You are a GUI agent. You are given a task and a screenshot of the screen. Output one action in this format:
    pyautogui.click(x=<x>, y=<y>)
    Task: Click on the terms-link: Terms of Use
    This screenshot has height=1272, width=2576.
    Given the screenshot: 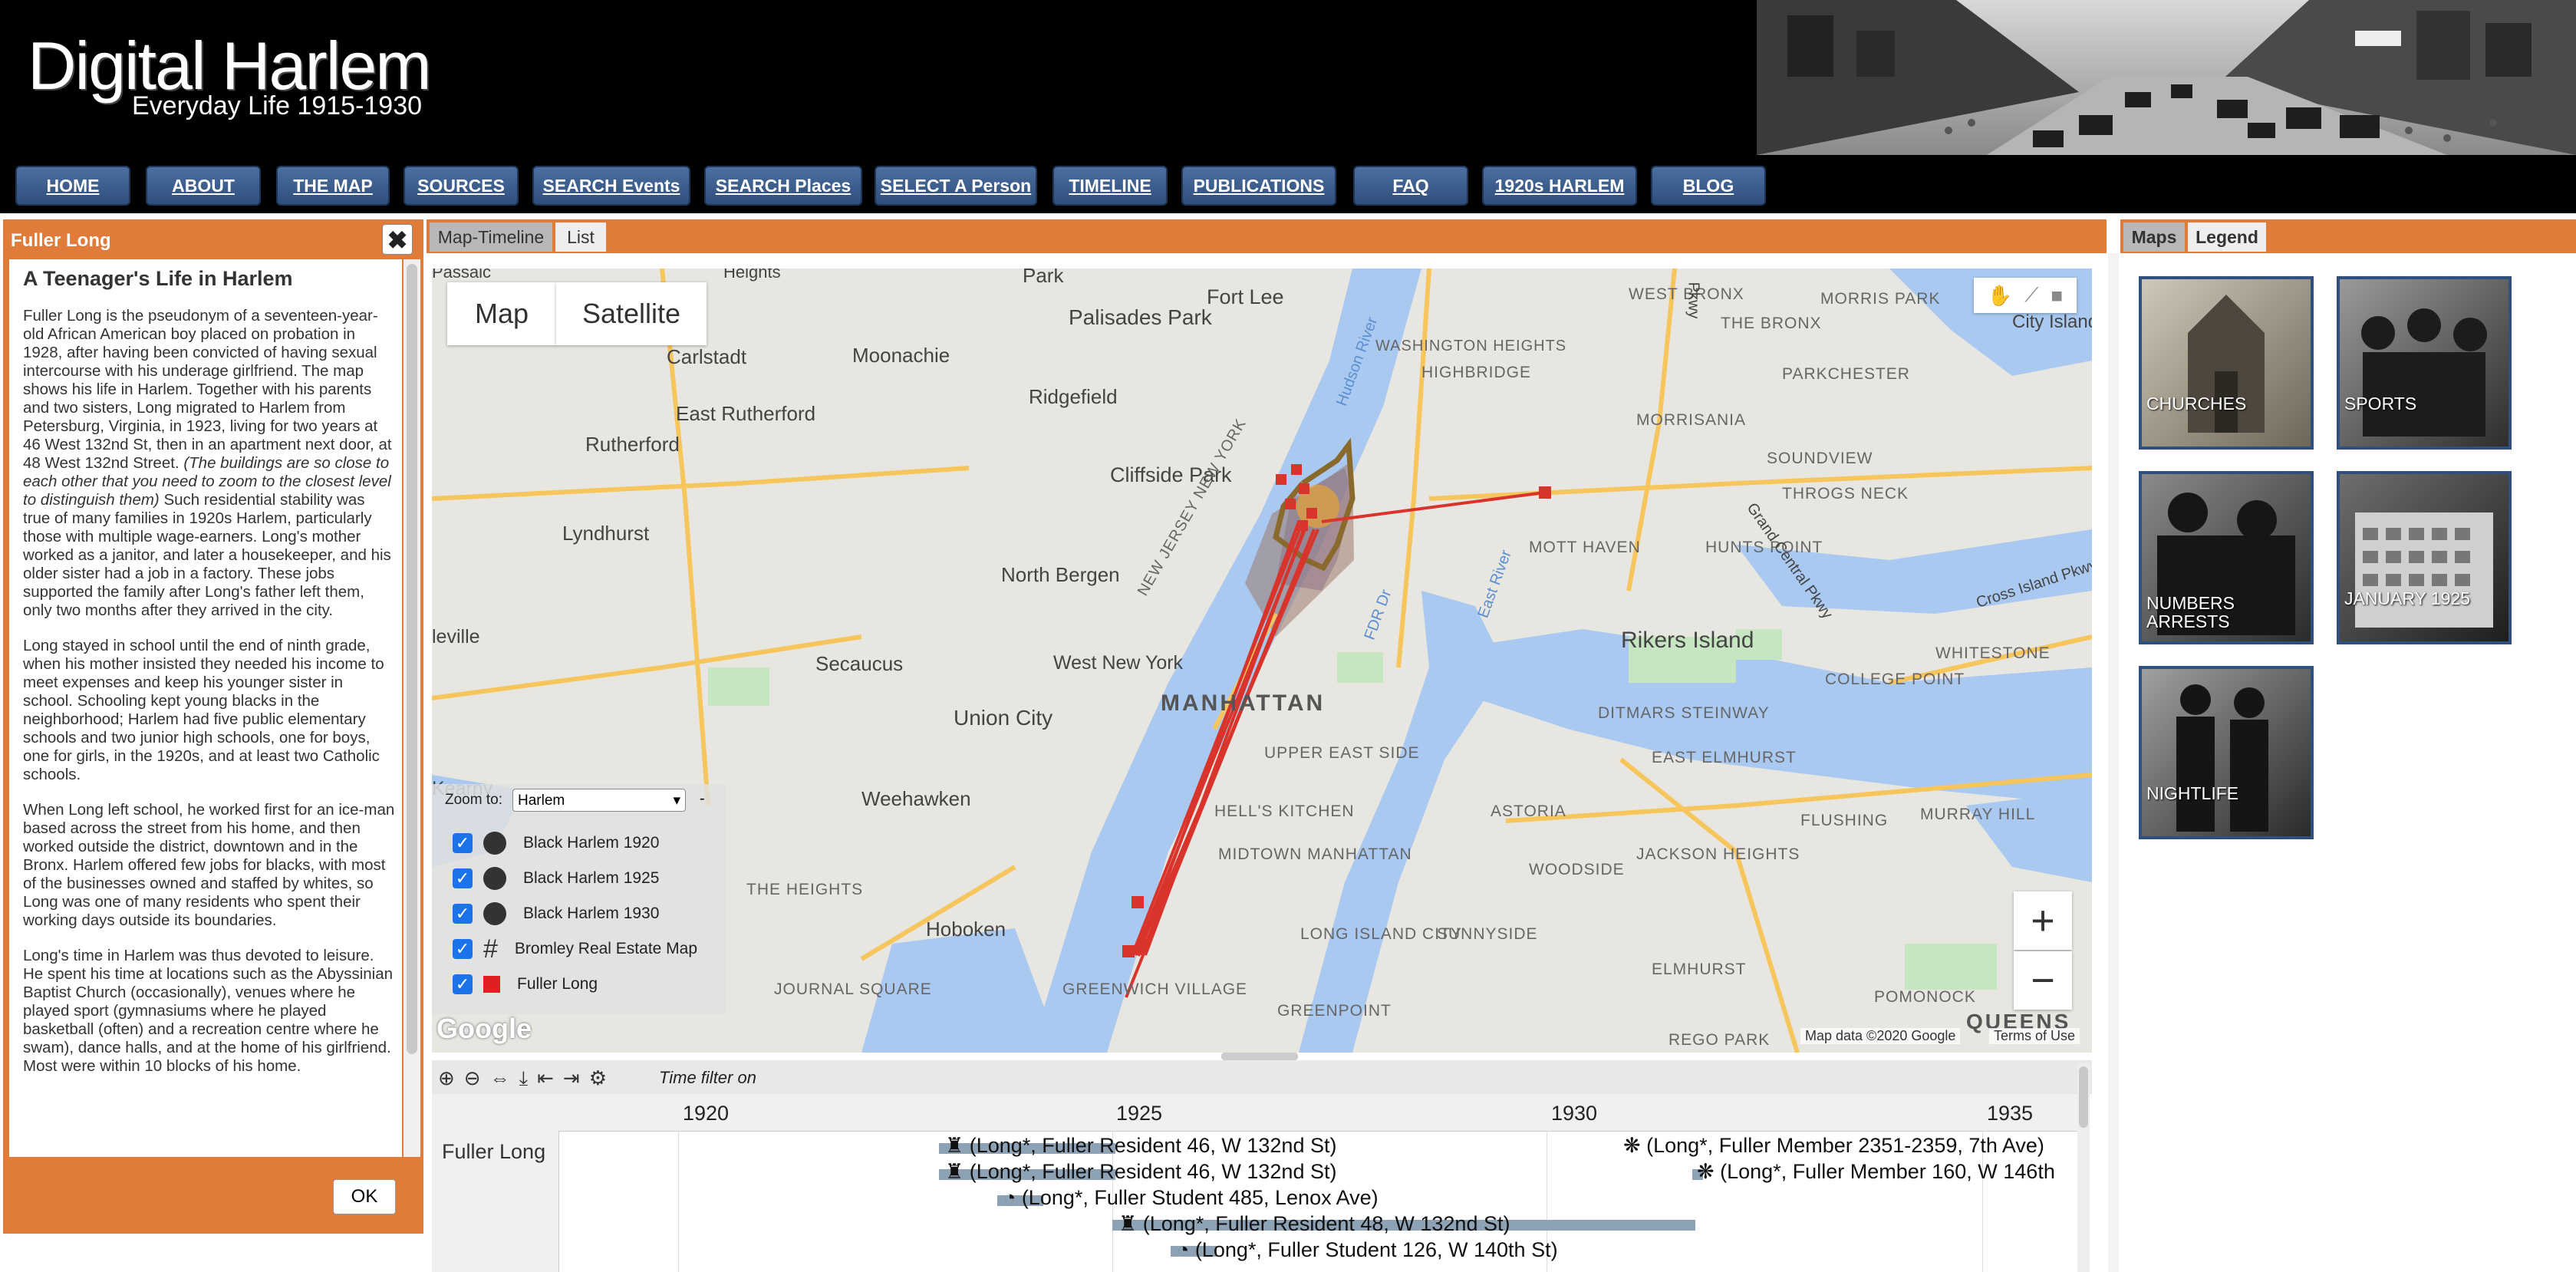 What is the action you would take?
    pyautogui.click(x=2034, y=1036)
    